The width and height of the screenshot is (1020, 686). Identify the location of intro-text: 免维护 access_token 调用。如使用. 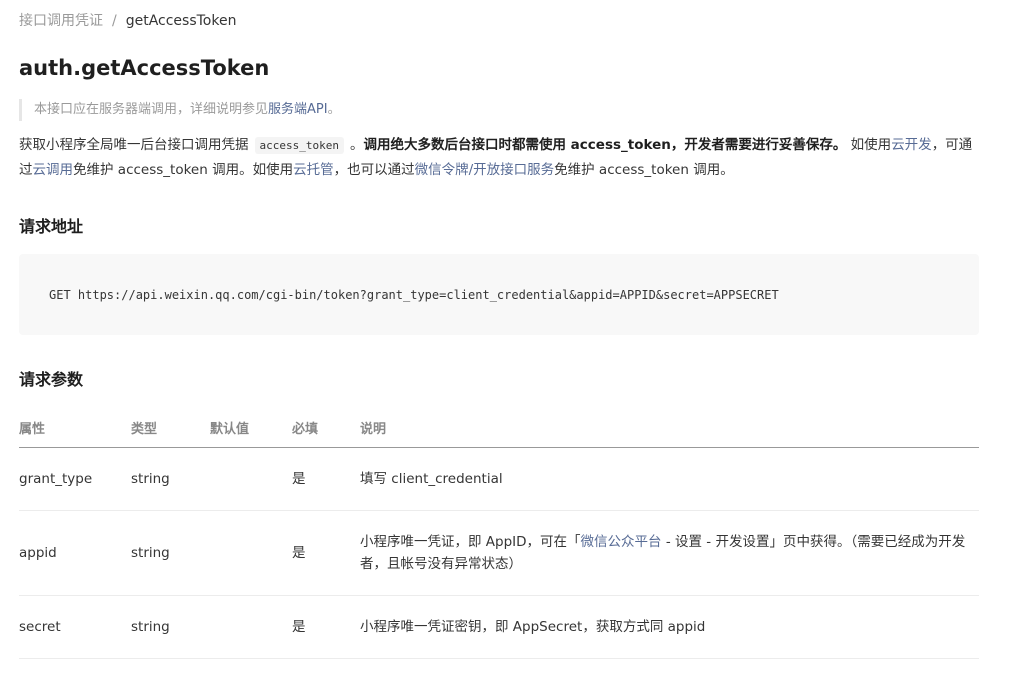
(183, 170).